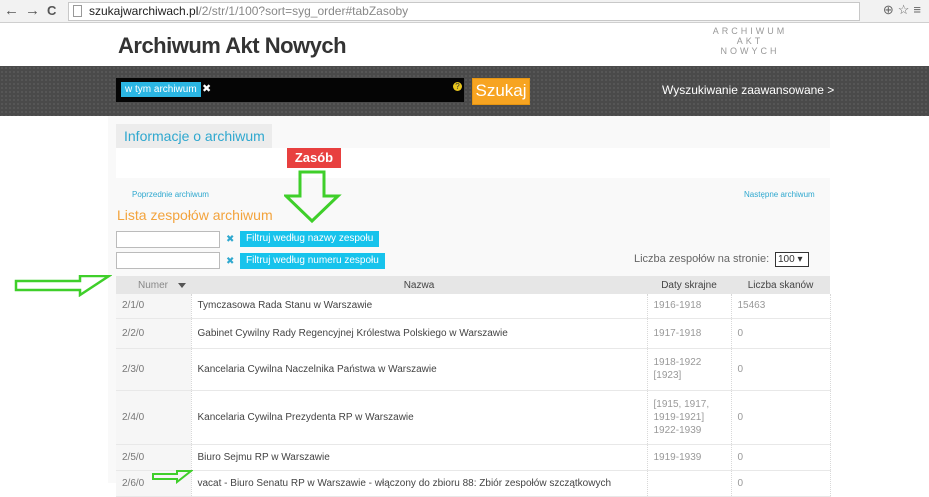 The image size is (929, 497). Describe the element at coordinates (230, 239) in the screenshot. I see `clear-name-filter-icon: ✖` at that location.